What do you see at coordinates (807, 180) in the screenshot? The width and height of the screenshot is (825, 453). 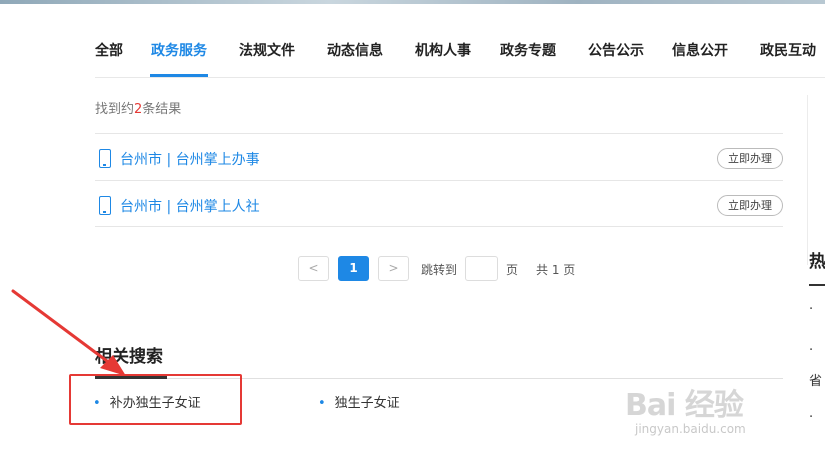 I see `sidebar-divider` at bounding box center [807, 180].